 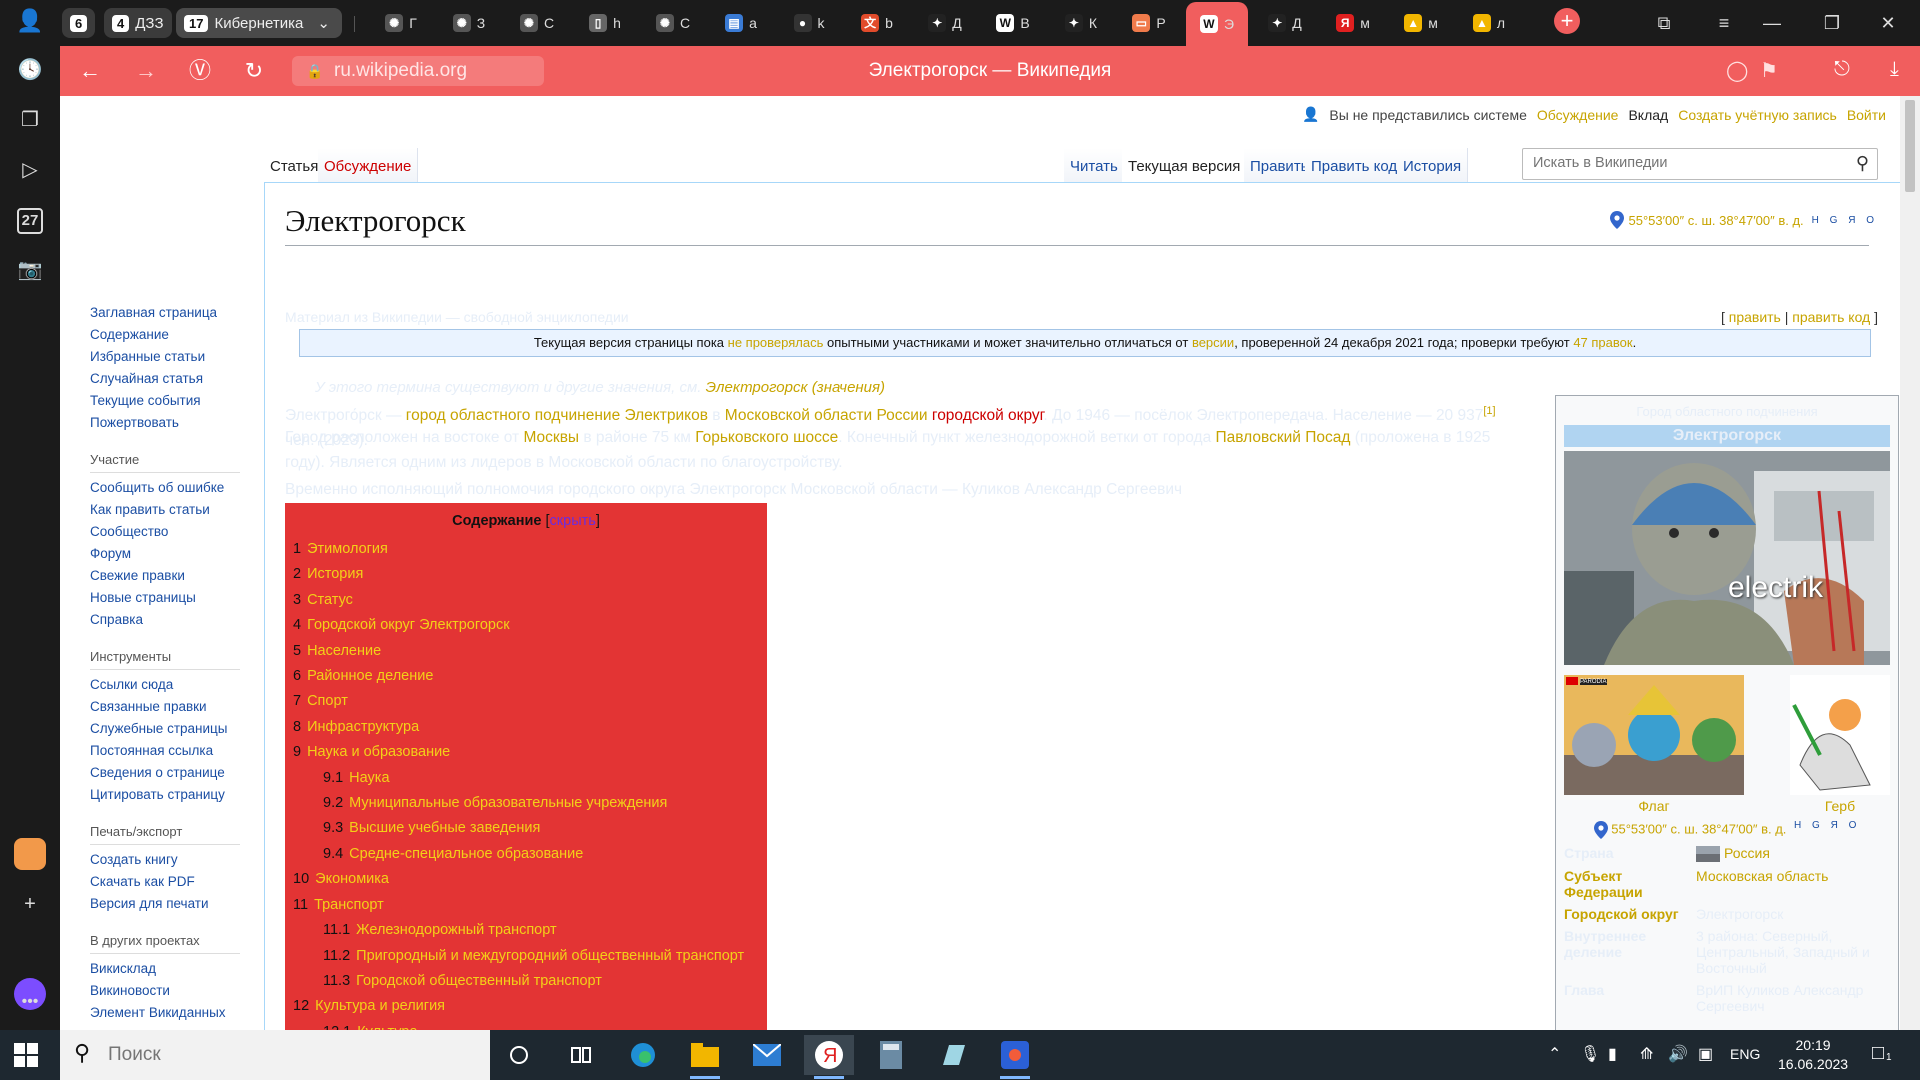 I want to click on sidebar-item: Скачать как PDF, so click(x=165, y=882).